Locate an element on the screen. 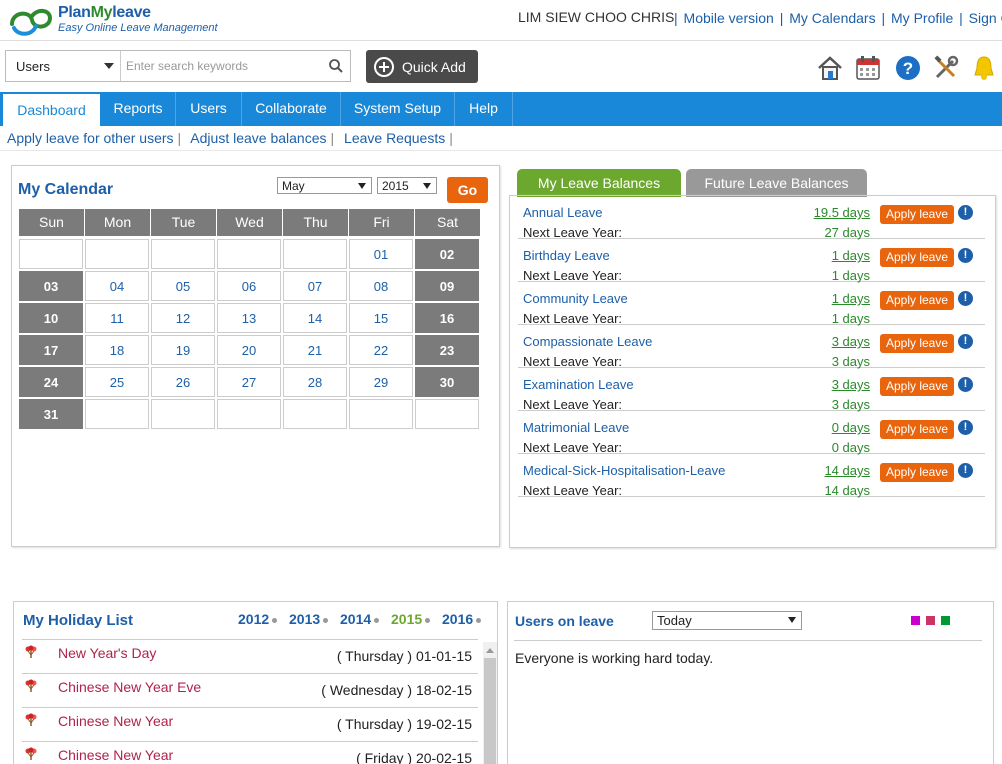 This screenshot has height=764, width=1002. month-select: May is located at coordinates (324, 185).